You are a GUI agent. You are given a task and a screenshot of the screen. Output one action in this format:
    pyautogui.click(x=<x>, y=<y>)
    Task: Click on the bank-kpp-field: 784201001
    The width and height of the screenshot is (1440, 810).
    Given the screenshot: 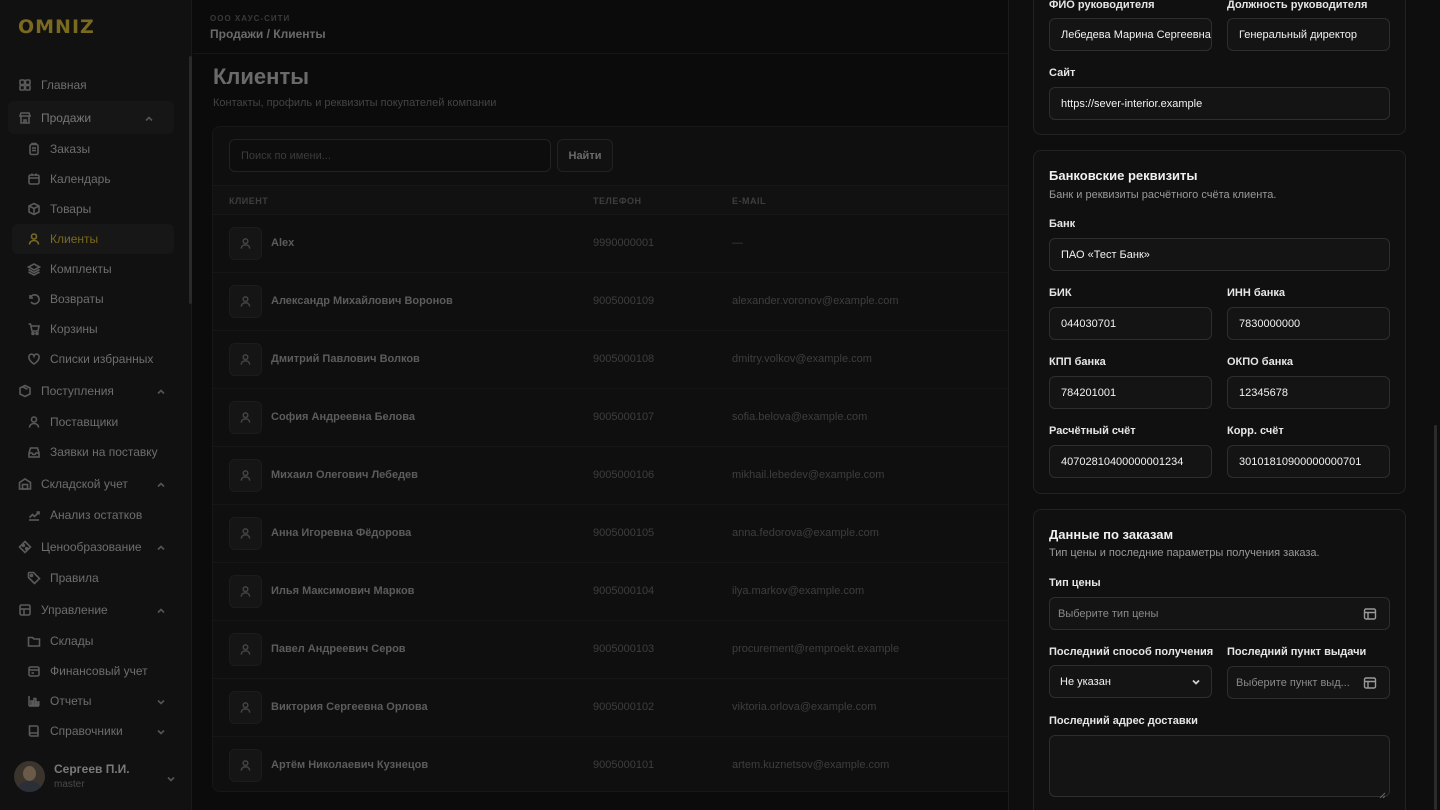 What is the action you would take?
    pyautogui.click(x=1130, y=392)
    